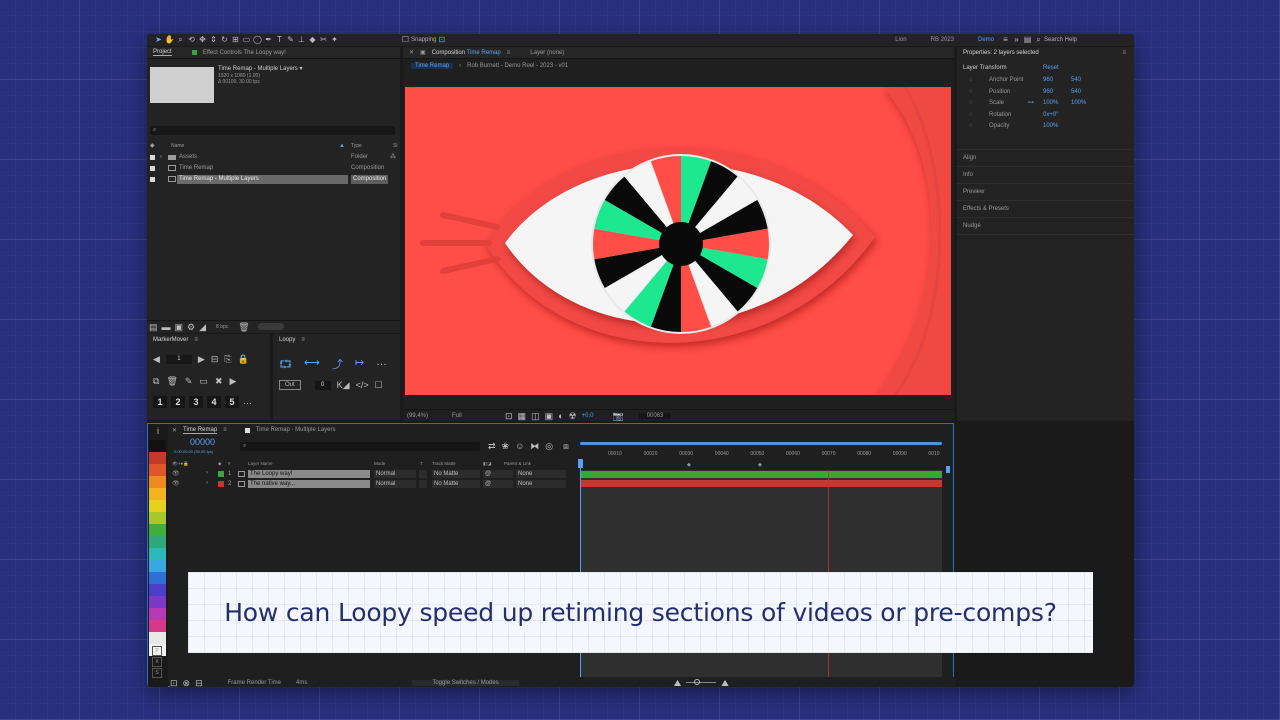  Describe the element at coordinates (177, 146) in the screenshot. I see `col-name: Name` at that location.